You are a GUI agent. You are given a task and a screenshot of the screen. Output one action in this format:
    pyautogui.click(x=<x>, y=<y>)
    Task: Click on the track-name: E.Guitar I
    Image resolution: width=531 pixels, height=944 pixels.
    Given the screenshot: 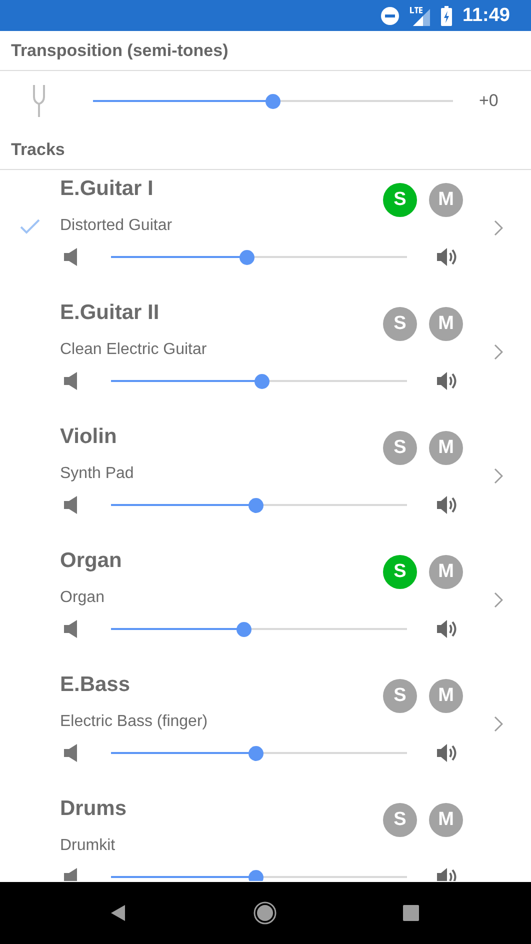 What is the action you would take?
    pyautogui.click(x=107, y=189)
    